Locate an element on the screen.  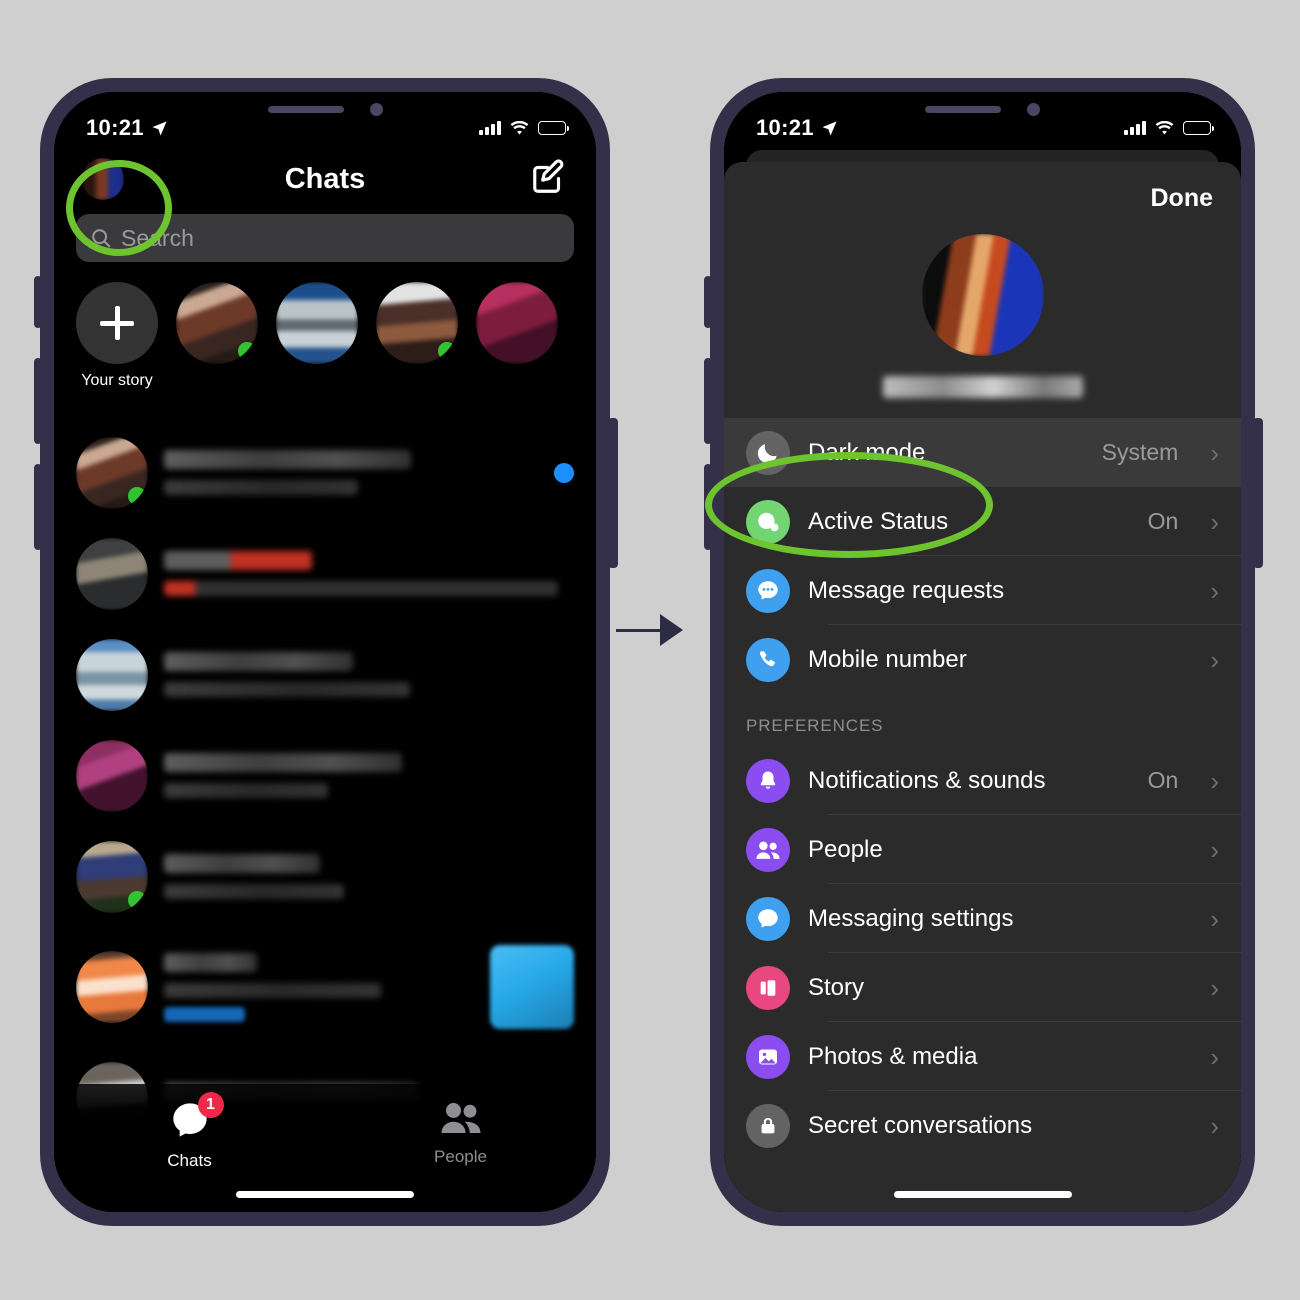
settings-label: Active Status is located at coordinates (878, 521).